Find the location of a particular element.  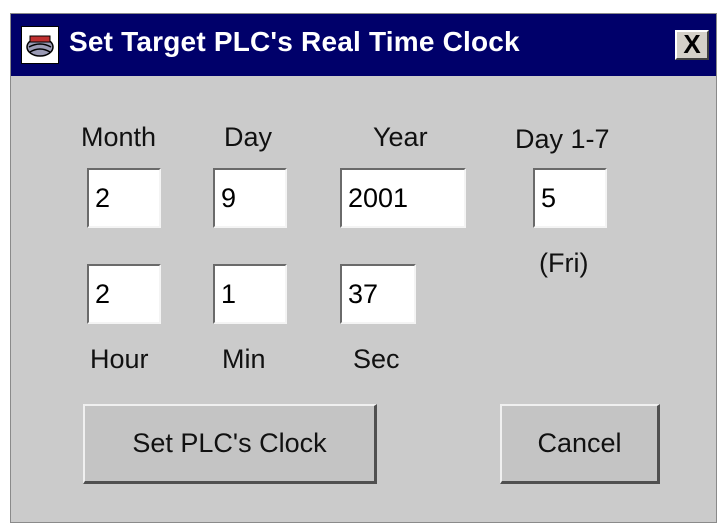

title-bar: Set Target PLC's Real Time Clock X is located at coordinates (363, 45).